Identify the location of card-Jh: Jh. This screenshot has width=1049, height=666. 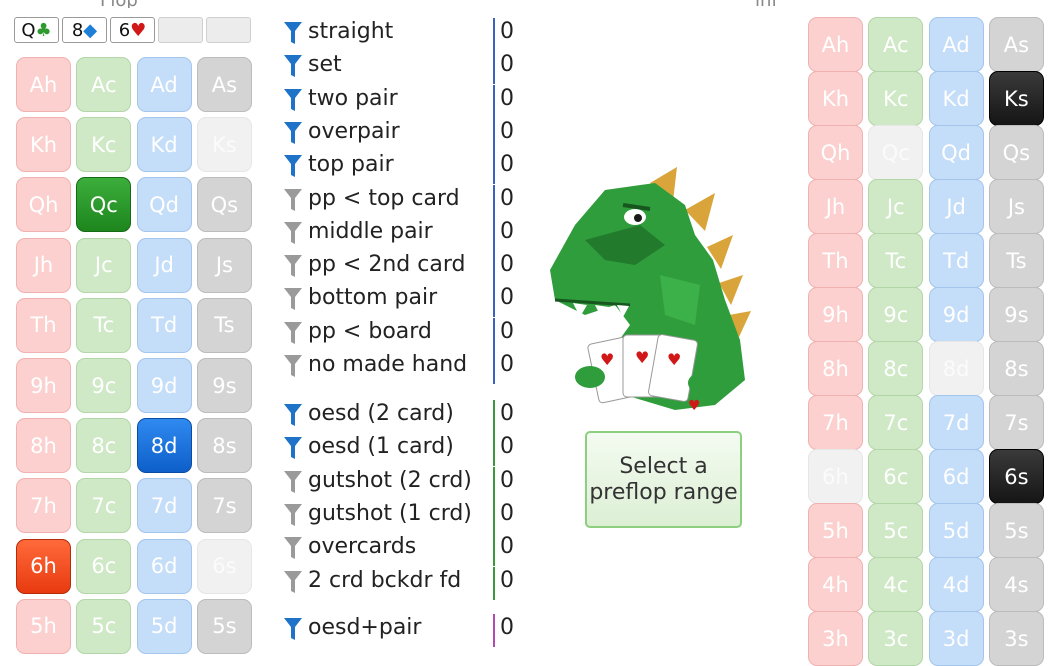
(835, 206).